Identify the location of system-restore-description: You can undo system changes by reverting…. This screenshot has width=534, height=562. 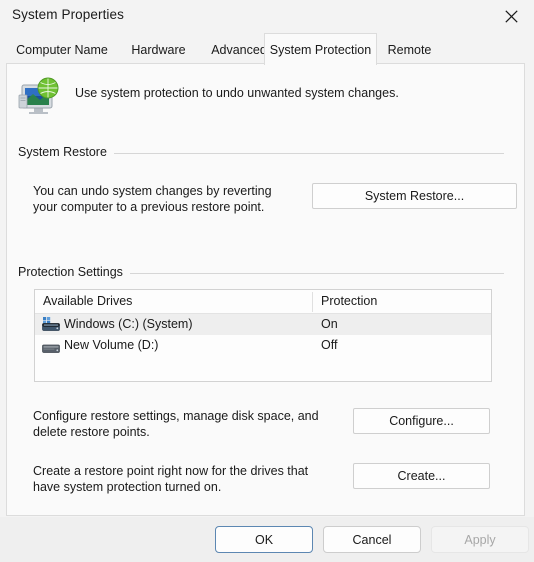
(173, 199).